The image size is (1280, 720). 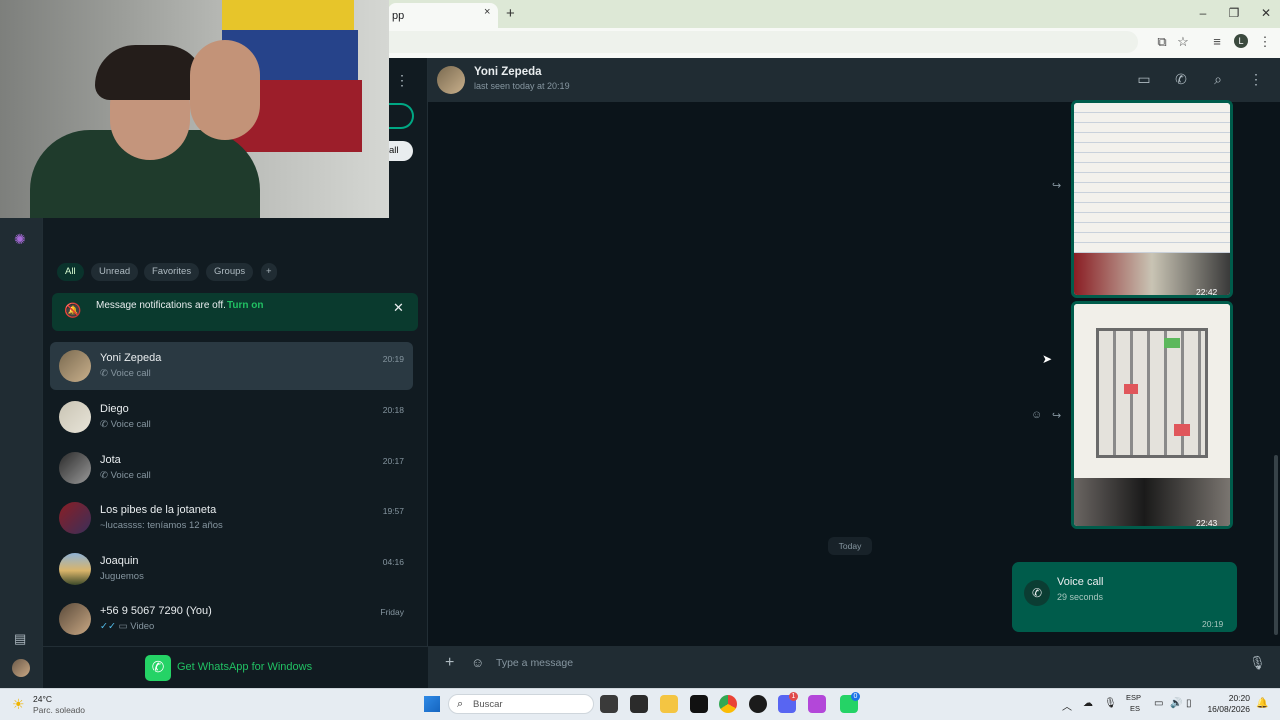 I want to click on weather-icon: ☀, so click(x=18, y=704).